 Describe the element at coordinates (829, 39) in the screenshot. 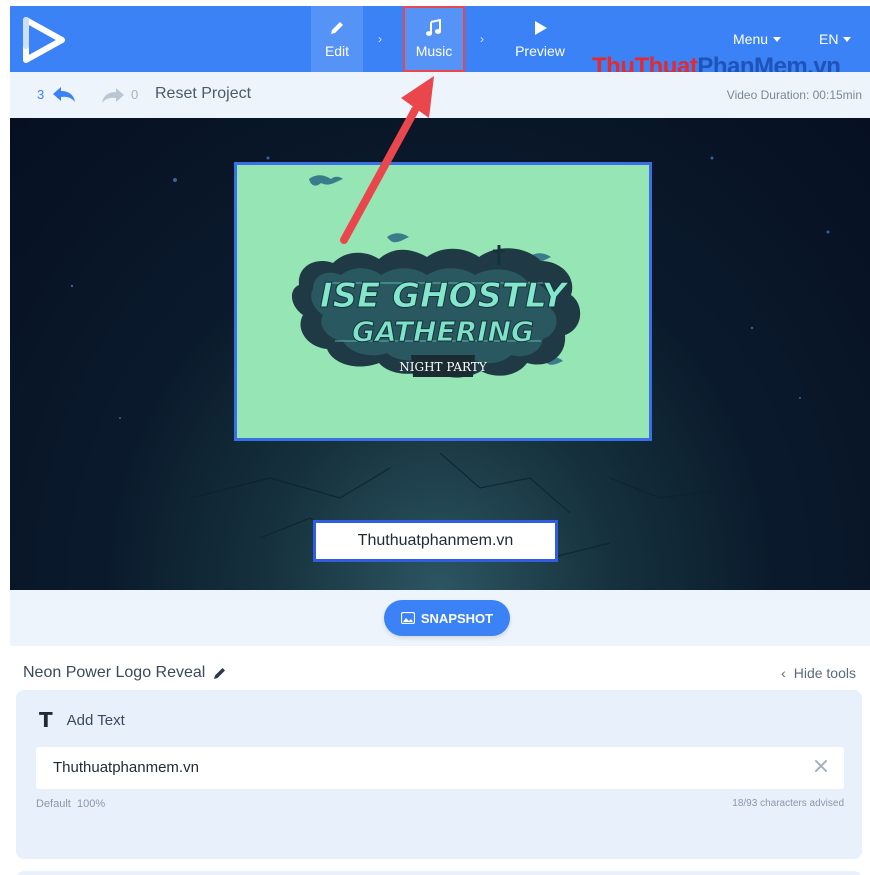

I see `language-label: EN` at that location.